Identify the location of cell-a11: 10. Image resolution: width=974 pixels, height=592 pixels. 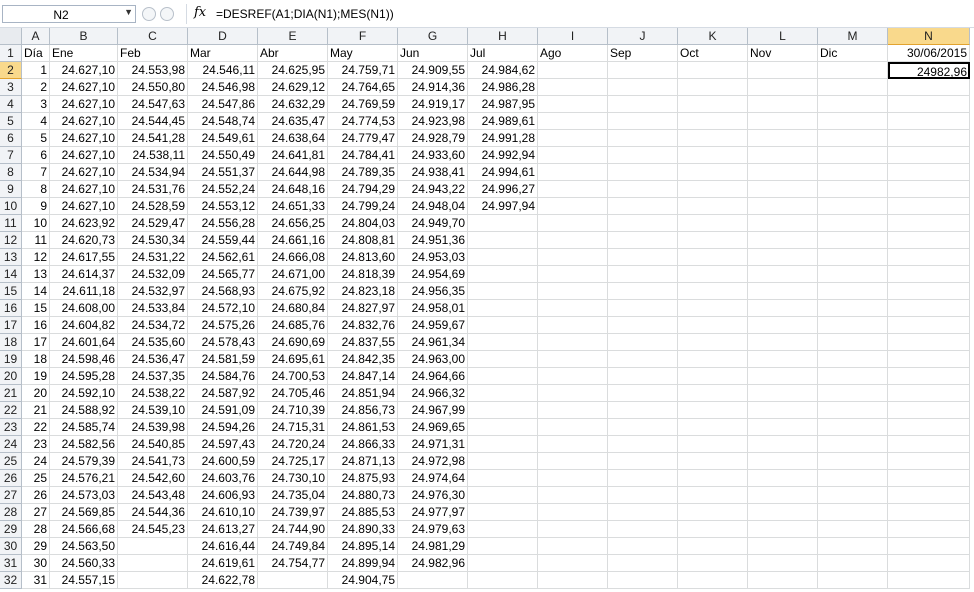
(36, 223).